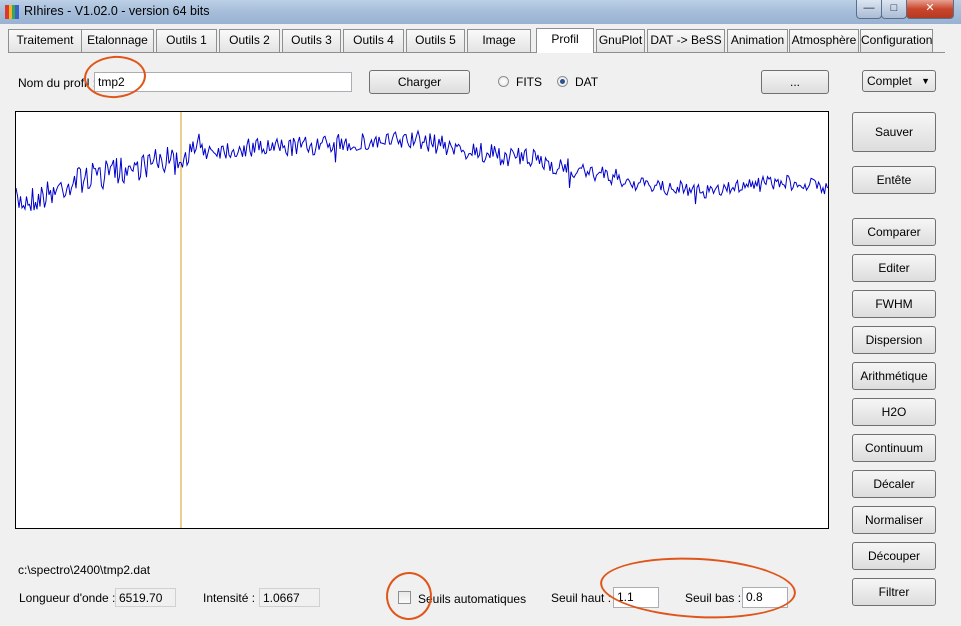  I want to click on tab-traitement: Traitement, so click(45, 40).